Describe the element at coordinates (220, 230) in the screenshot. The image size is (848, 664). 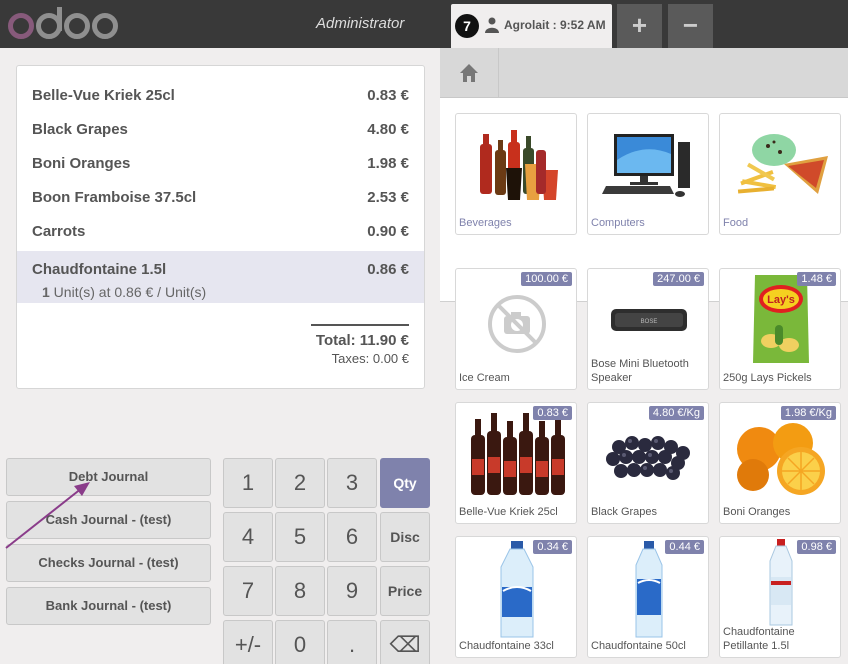
I see `orderline: Carrots 0.90 €` at that location.